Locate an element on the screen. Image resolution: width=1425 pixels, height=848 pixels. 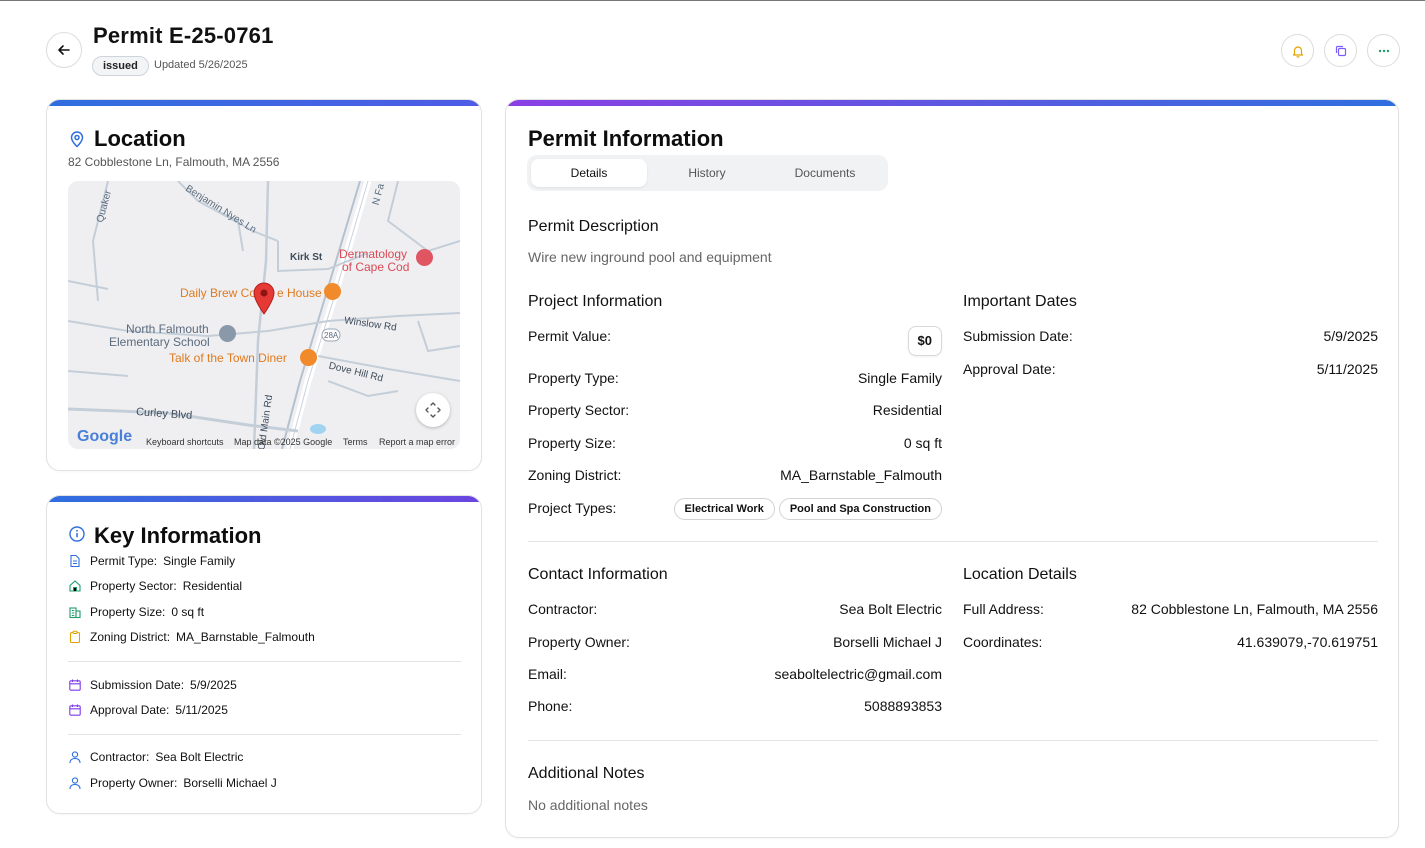
project-information-title: Project Information is located at coordinates (595, 301).